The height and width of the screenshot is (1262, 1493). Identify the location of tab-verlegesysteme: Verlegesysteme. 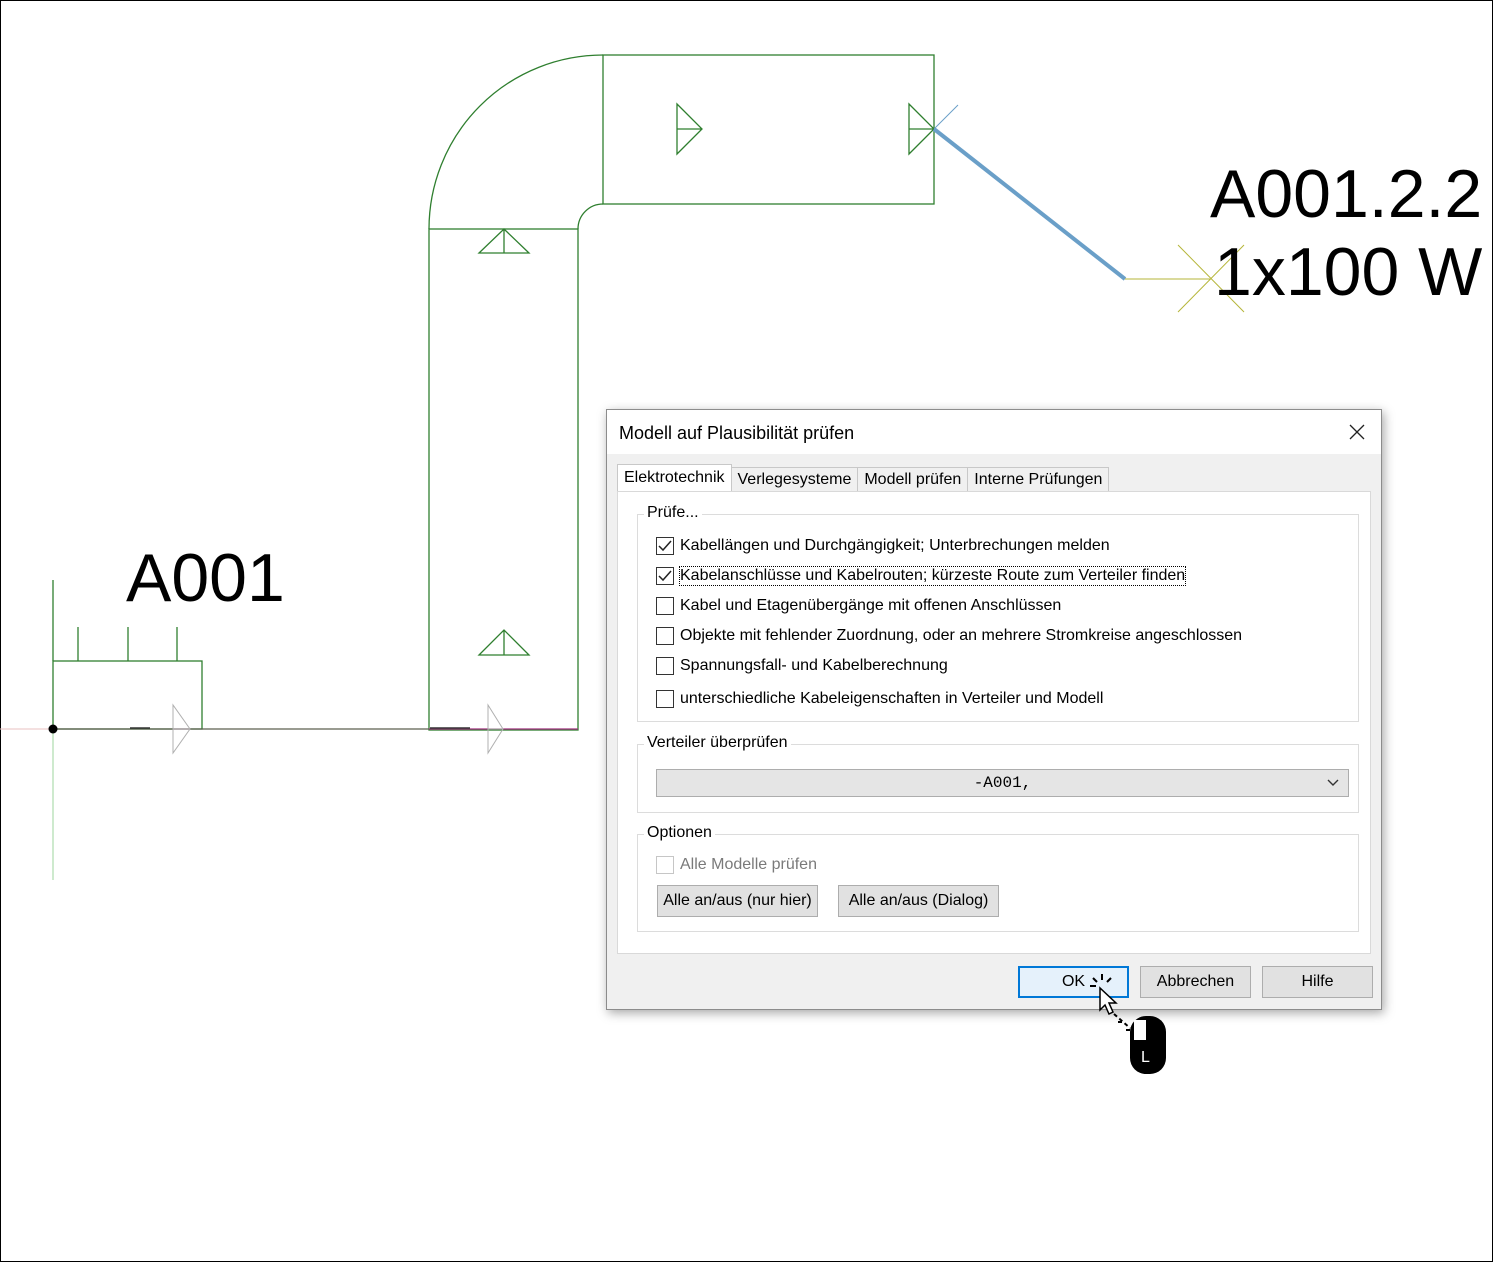
(794, 479).